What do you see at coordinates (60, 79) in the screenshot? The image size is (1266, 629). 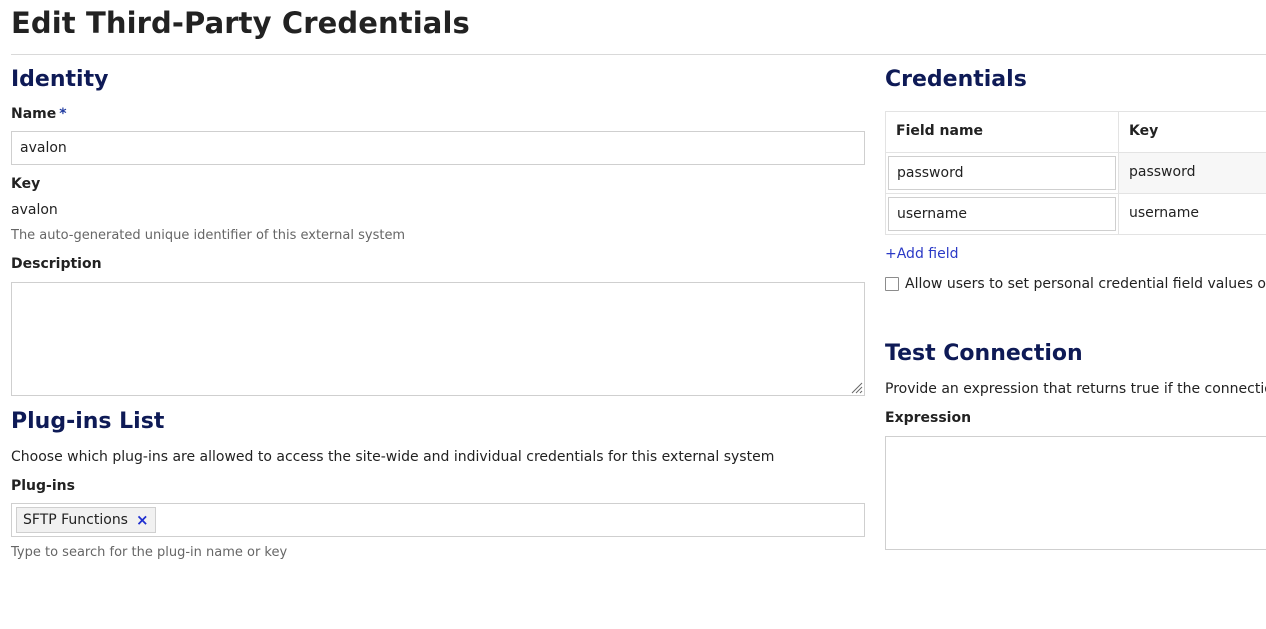 I see `identity-heading: Identity` at bounding box center [60, 79].